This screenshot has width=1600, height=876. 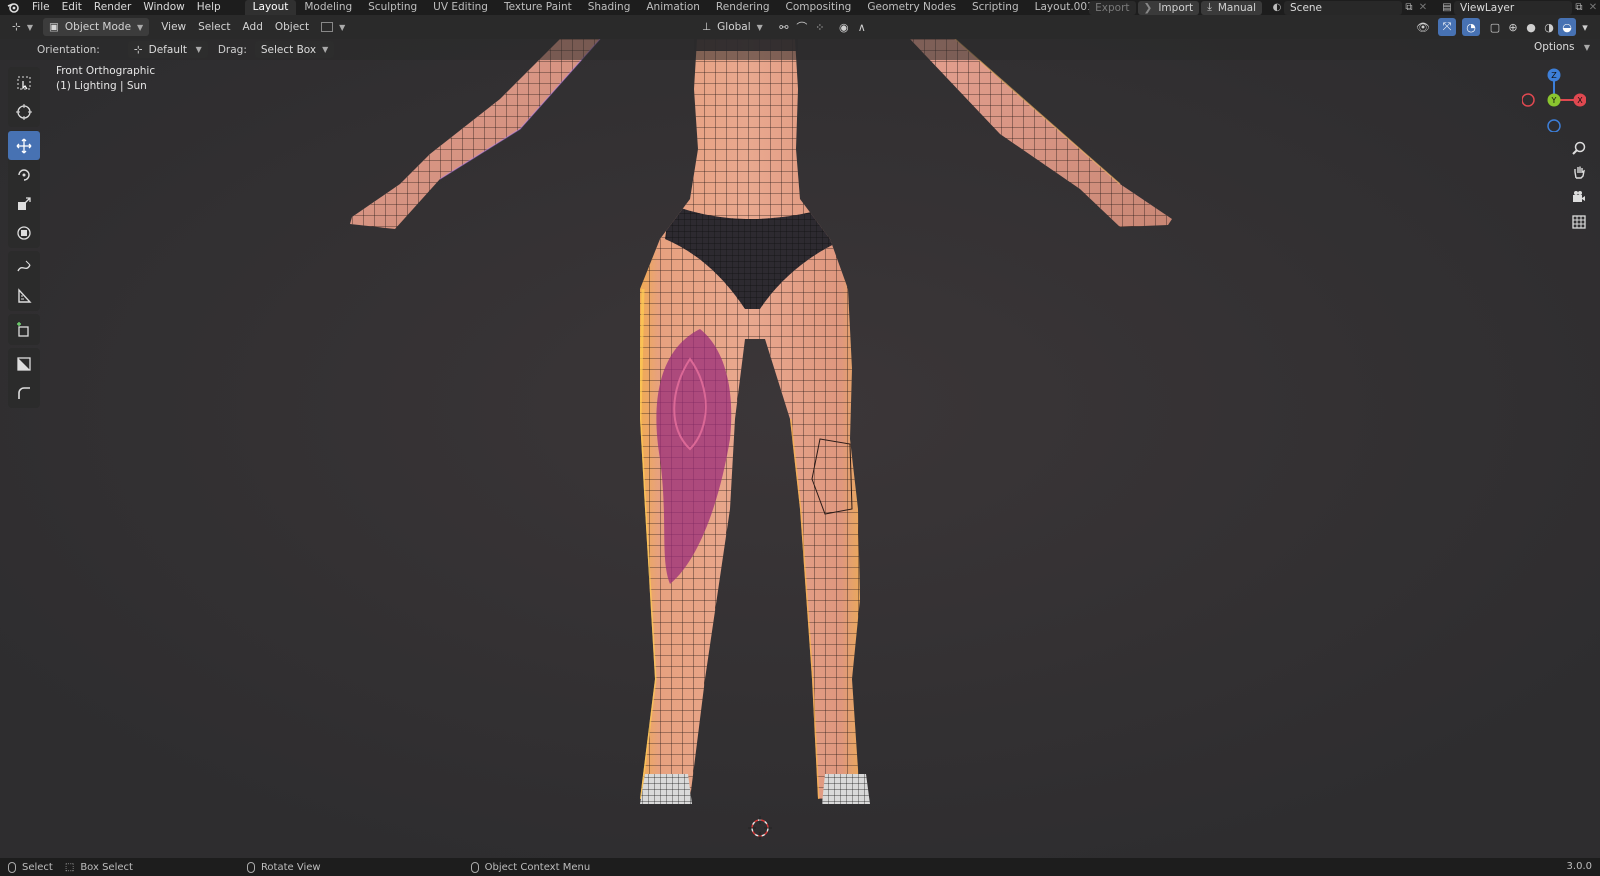 I want to click on blender-logo-icon, so click(x=13, y=7).